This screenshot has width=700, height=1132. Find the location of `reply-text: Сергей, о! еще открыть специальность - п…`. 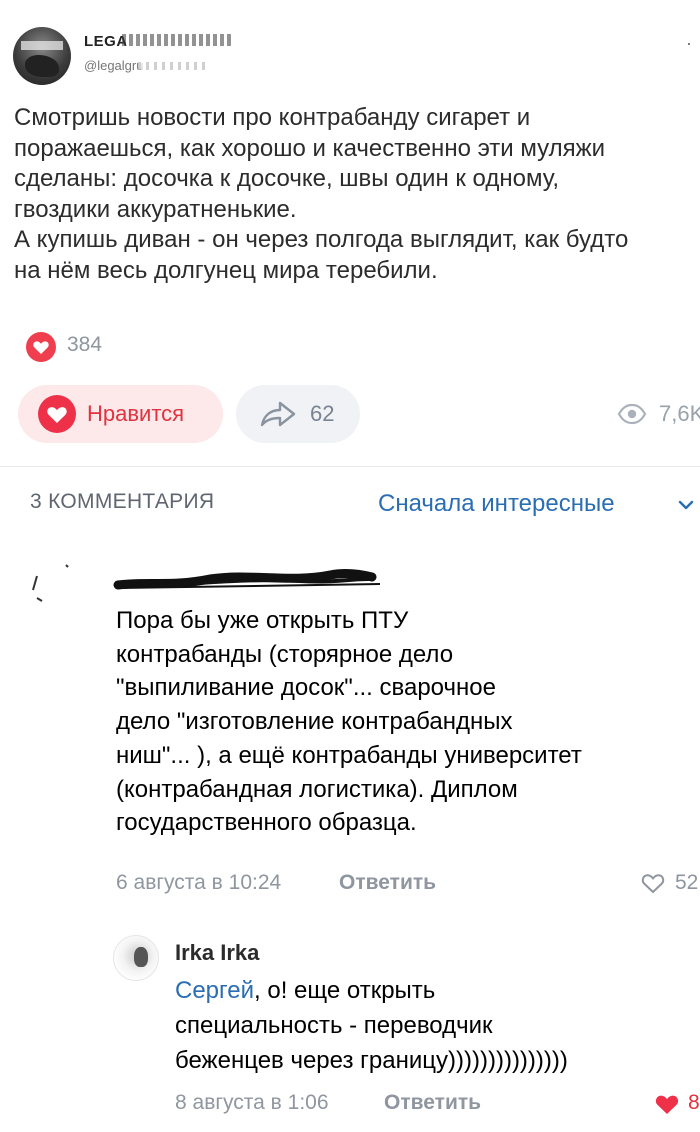

reply-text: Сергей, о! еще открыть специальность - п… is located at coordinates (437, 1025).